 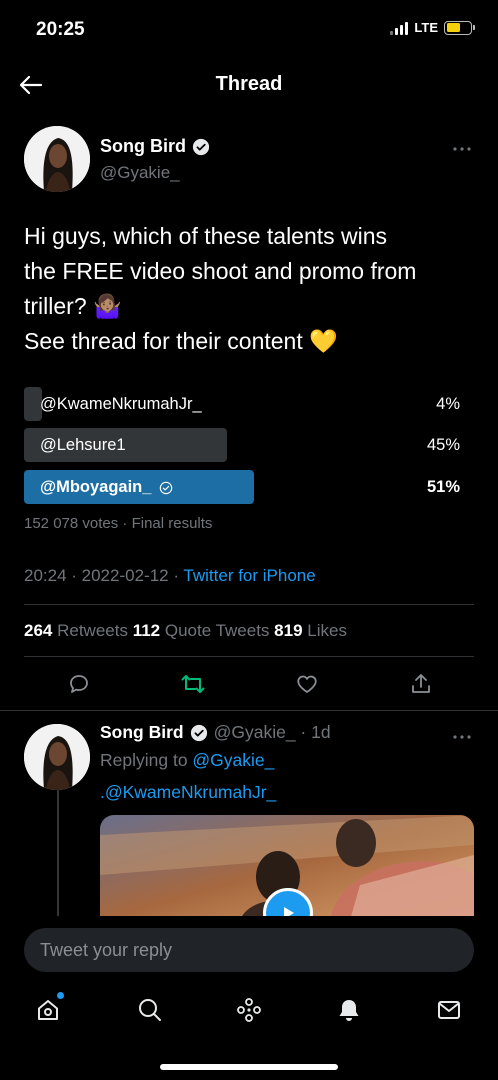 What do you see at coordinates (249, 487) in the screenshot?
I see `poll-option-winner: @Mboyagain_ 51%` at bounding box center [249, 487].